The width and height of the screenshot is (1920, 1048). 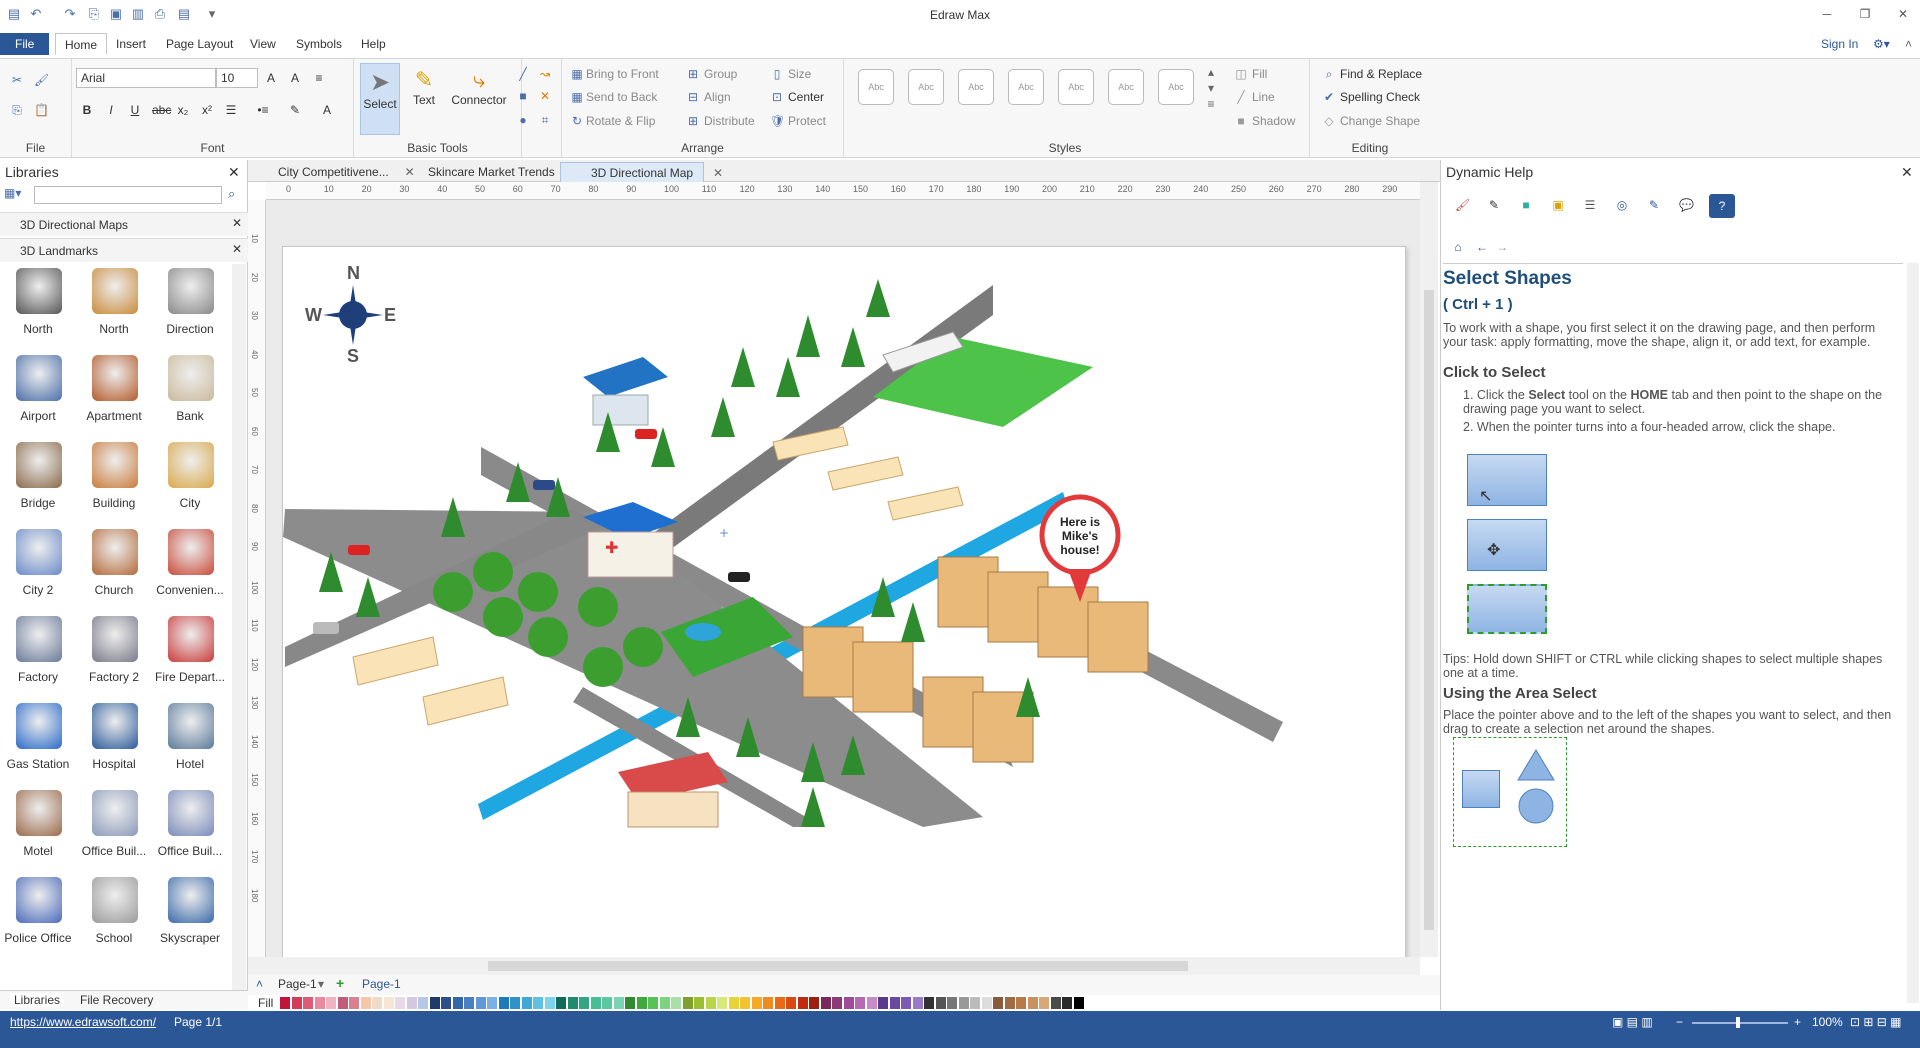 I want to click on tab-insert: Insert, so click(x=131, y=44).